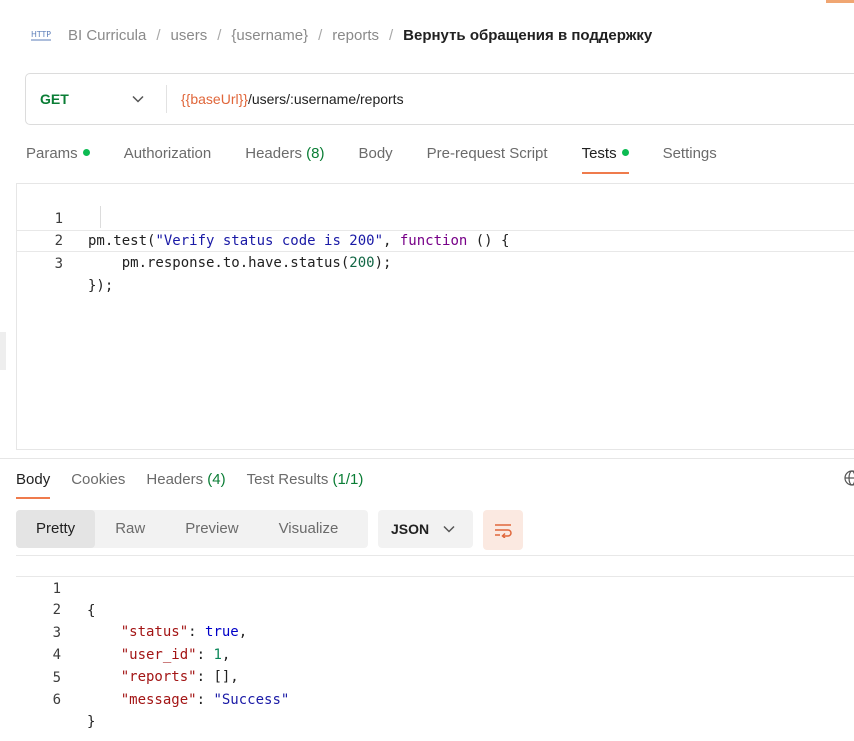  I want to click on code-line-active: 3 });, so click(435, 262).